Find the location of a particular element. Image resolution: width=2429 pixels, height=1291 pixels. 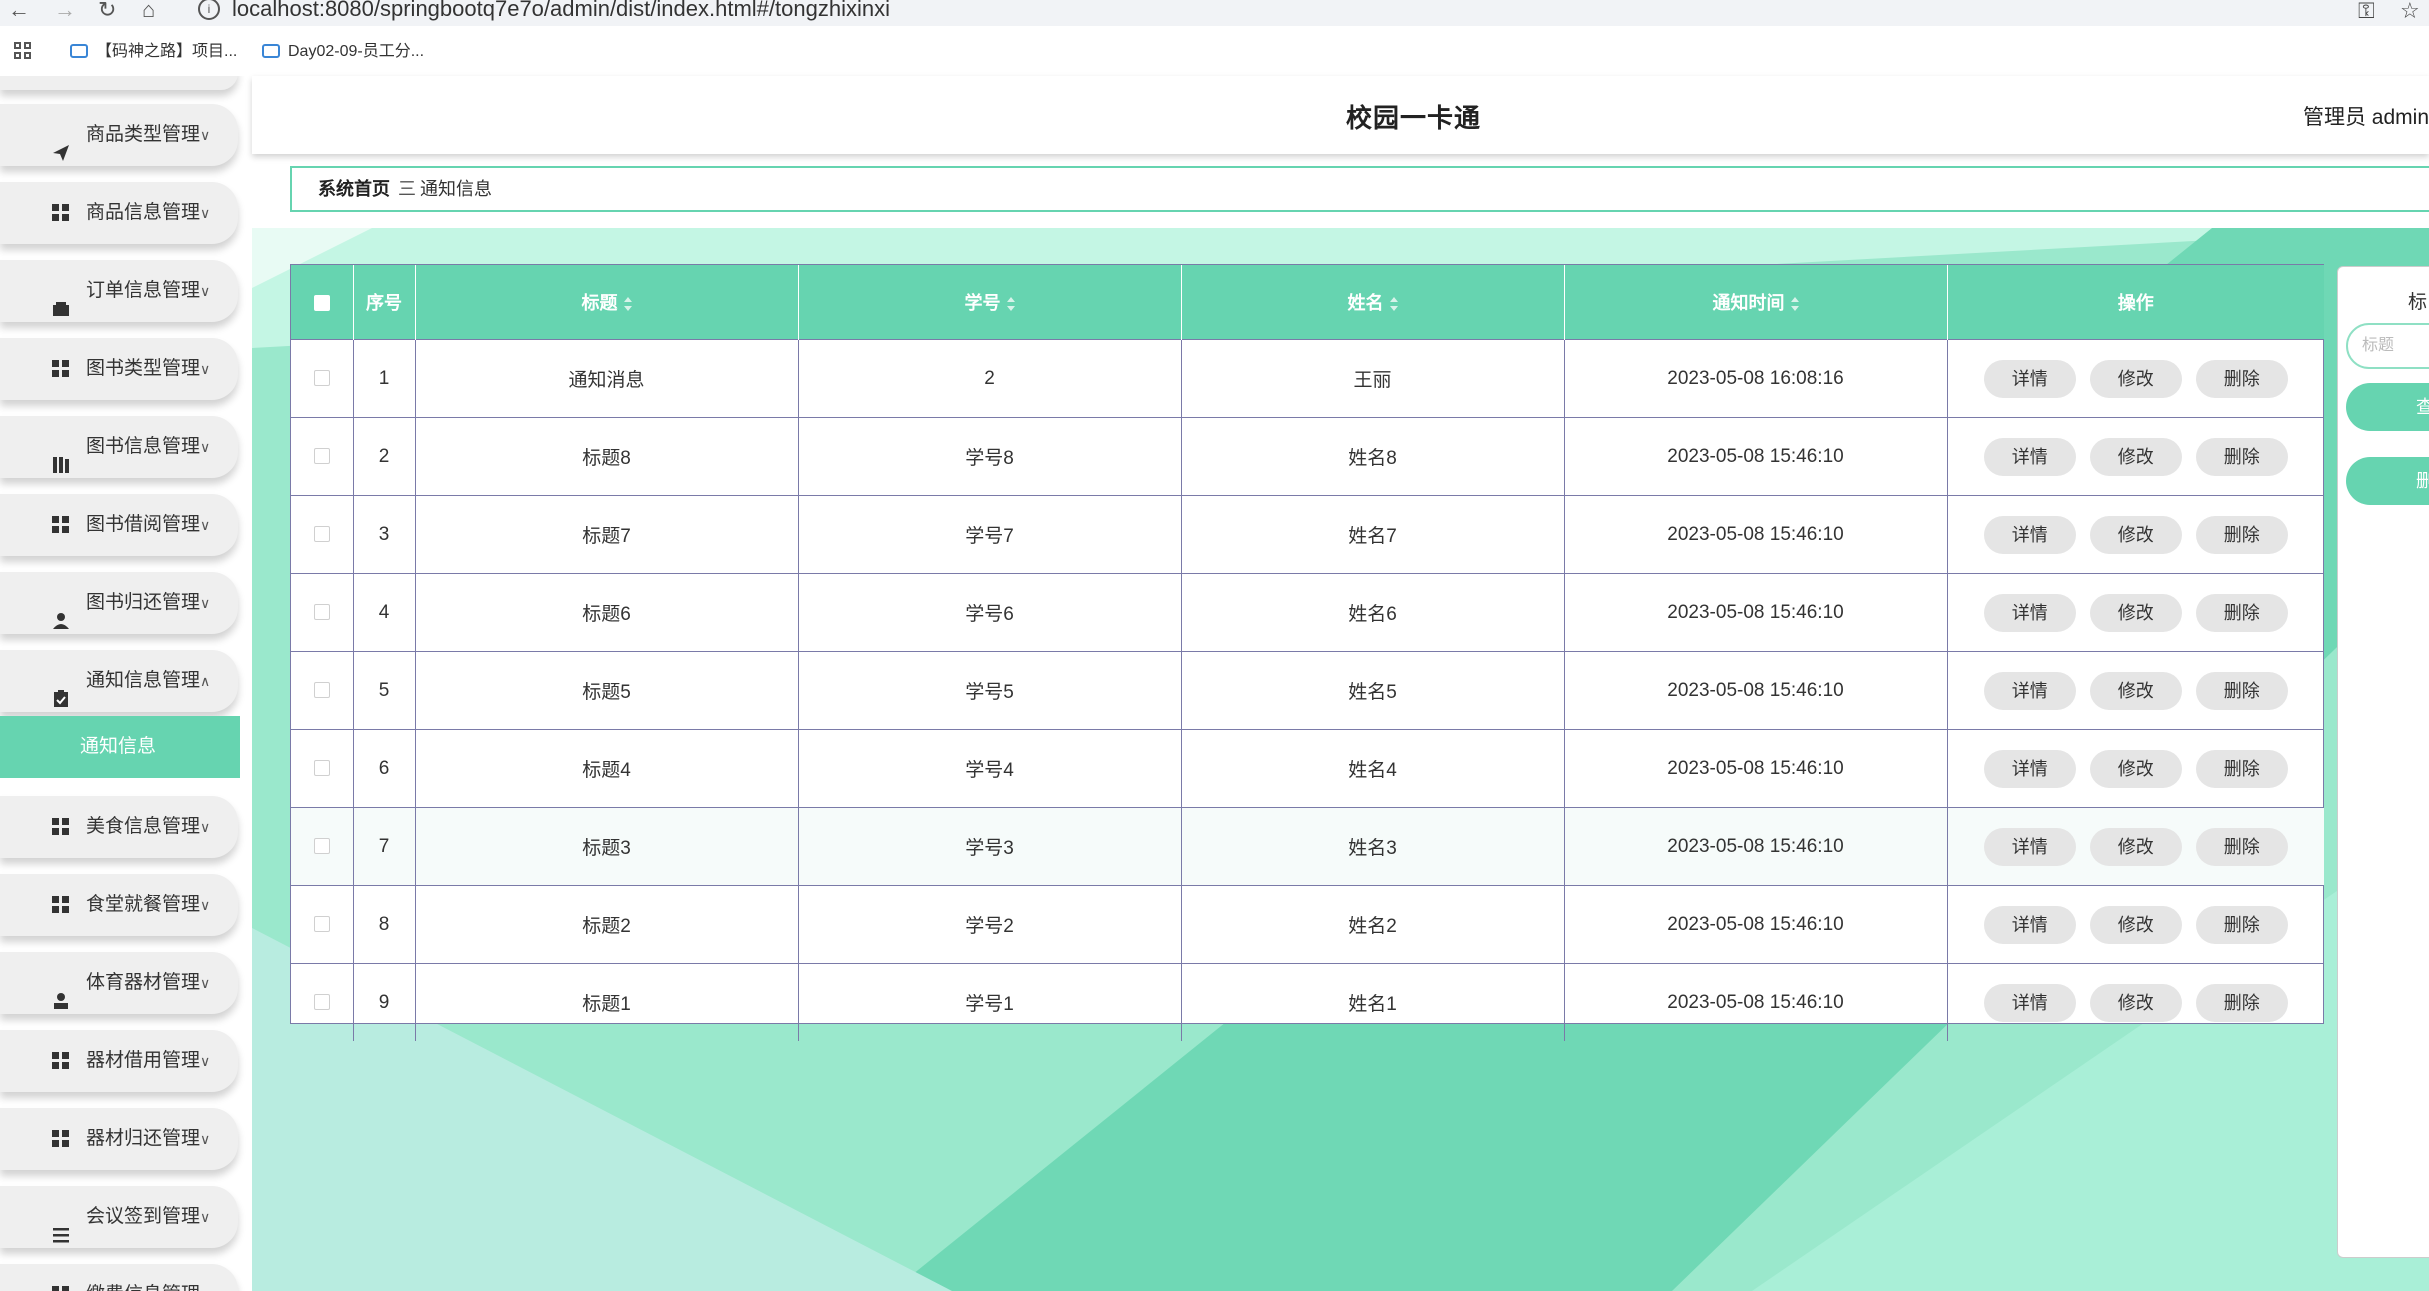

reload-icon: ↻ is located at coordinates (107, 10).